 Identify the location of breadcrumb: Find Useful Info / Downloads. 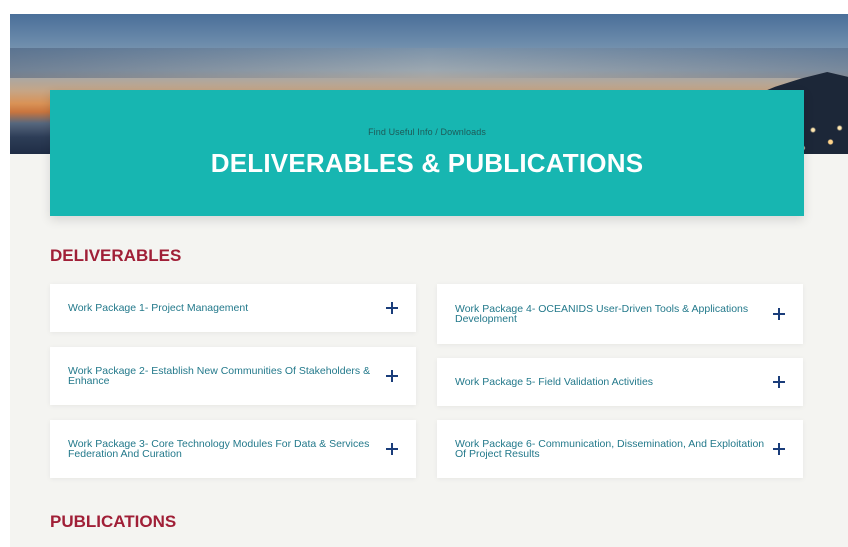
(427, 132).